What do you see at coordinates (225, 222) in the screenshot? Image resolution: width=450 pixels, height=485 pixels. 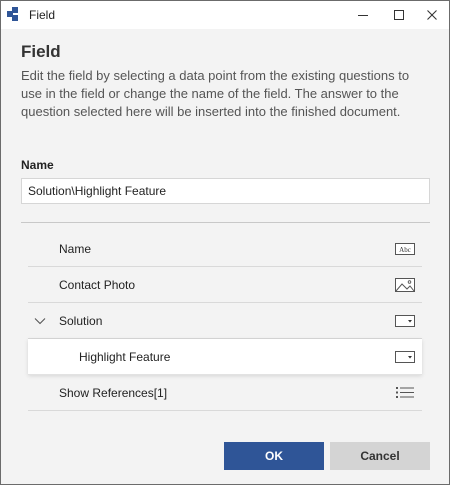 I see `divider` at bounding box center [225, 222].